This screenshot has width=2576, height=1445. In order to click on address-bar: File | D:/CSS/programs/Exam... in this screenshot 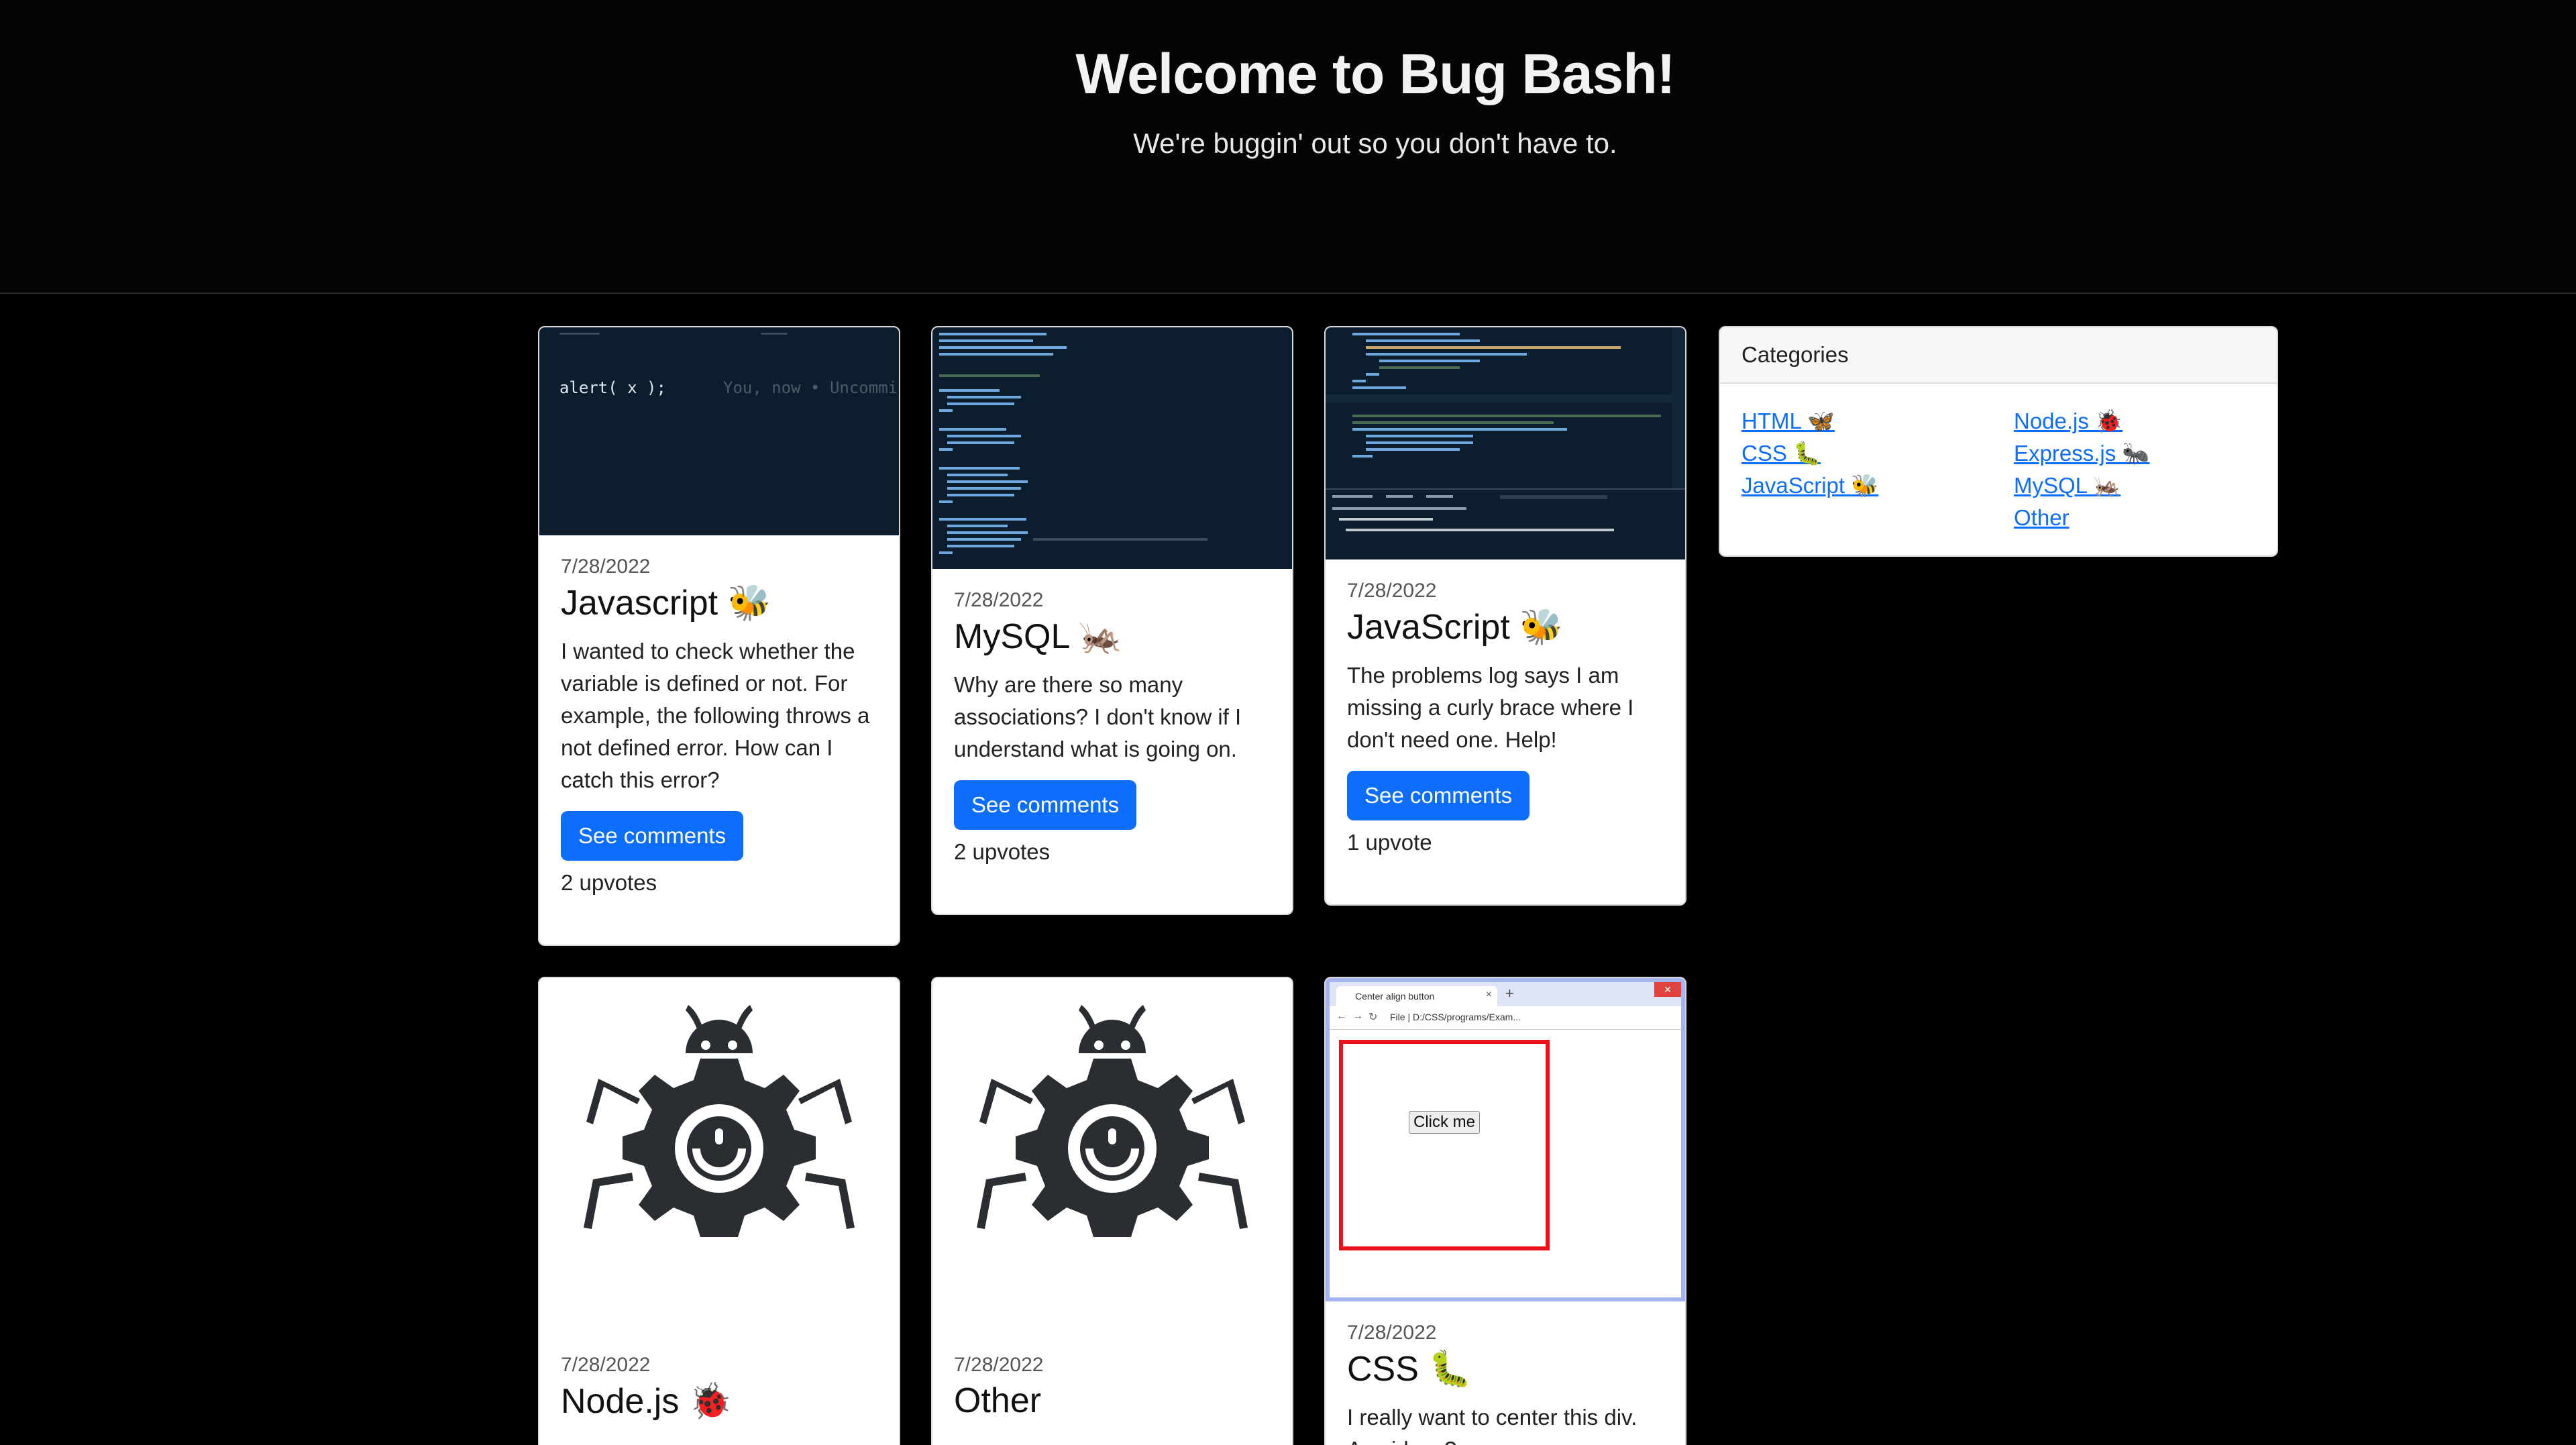, I will do `click(1455, 1017)`.